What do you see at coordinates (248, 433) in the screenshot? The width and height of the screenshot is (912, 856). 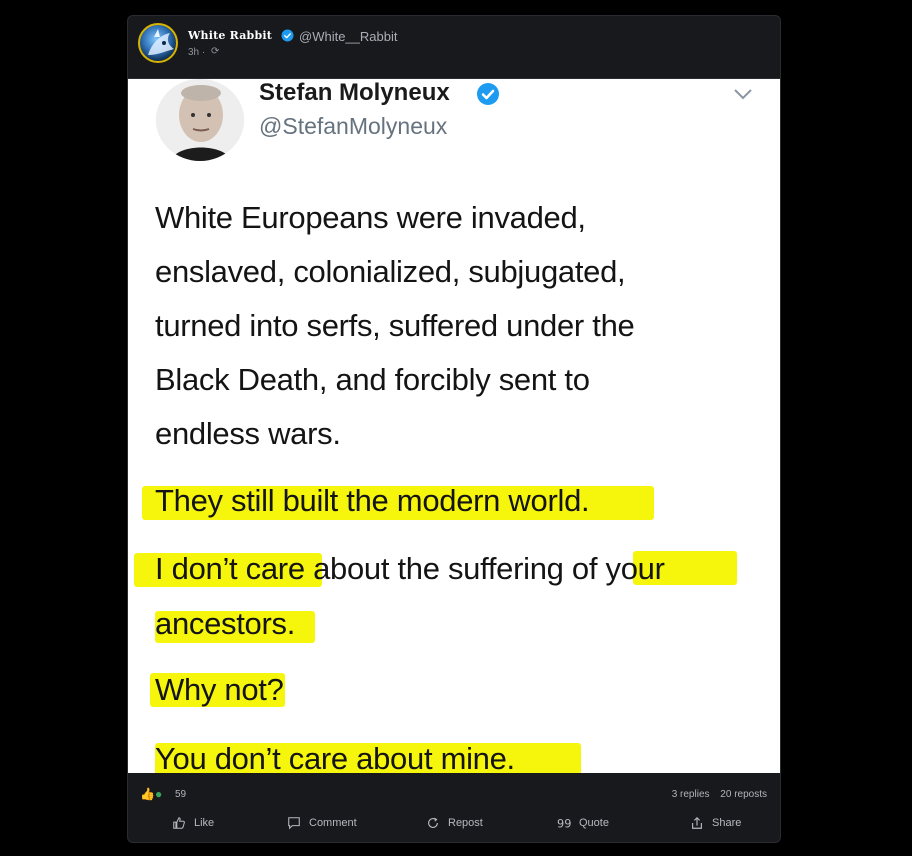 I see `tweet-line: endless wars.` at bounding box center [248, 433].